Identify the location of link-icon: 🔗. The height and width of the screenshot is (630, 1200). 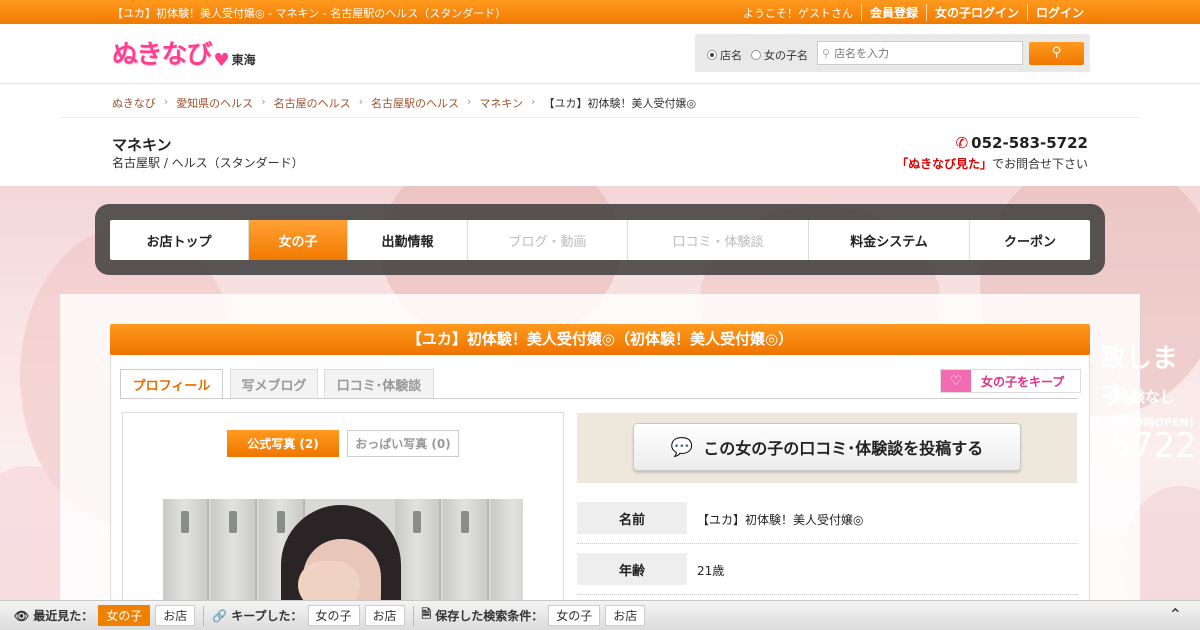
(220, 615).